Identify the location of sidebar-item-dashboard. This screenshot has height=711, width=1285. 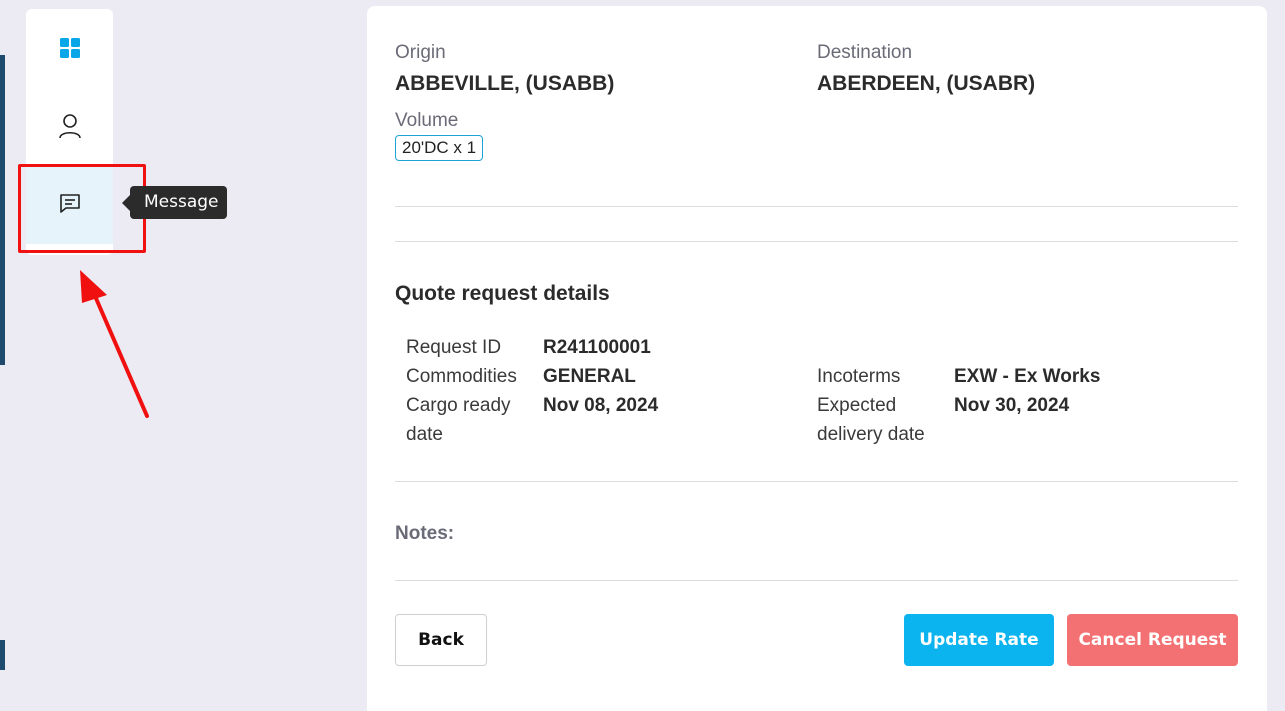
(69, 50).